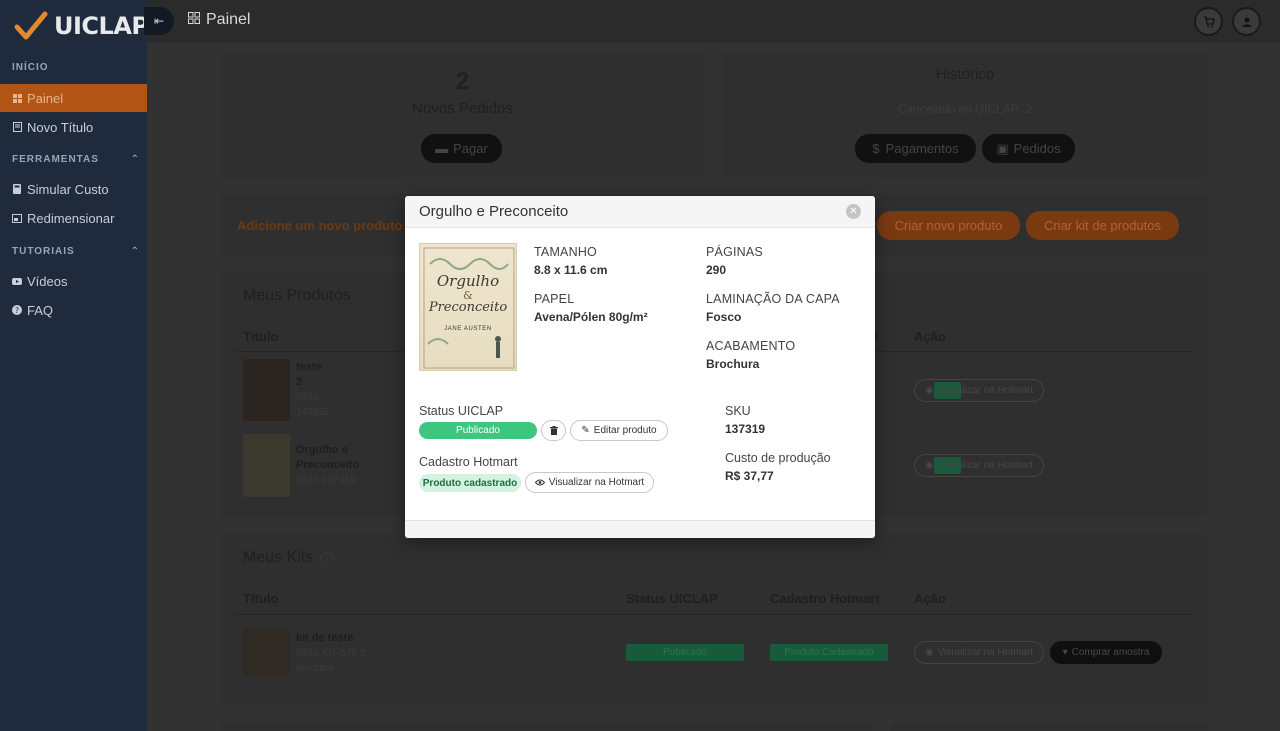 The image size is (1280, 731). What do you see at coordinates (73, 98) in the screenshot?
I see `sidebar-item-painel: Painel` at bounding box center [73, 98].